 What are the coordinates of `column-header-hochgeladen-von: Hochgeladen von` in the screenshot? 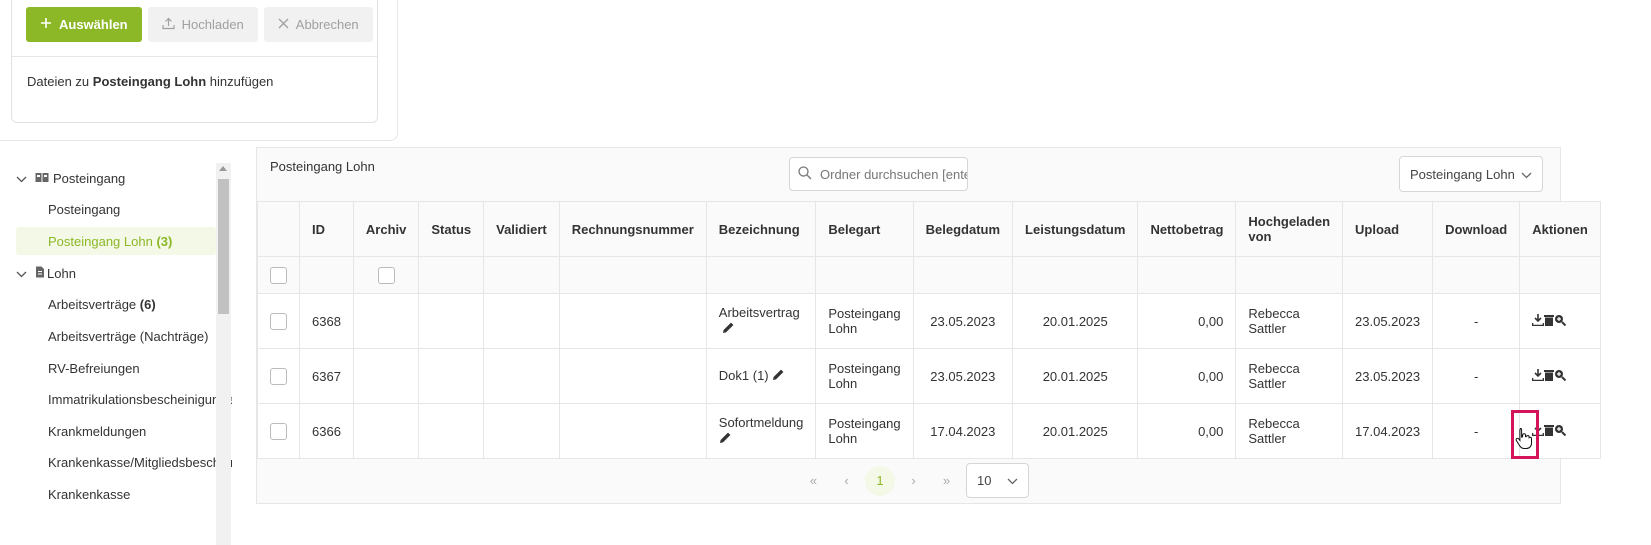 It's located at (1289, 229).